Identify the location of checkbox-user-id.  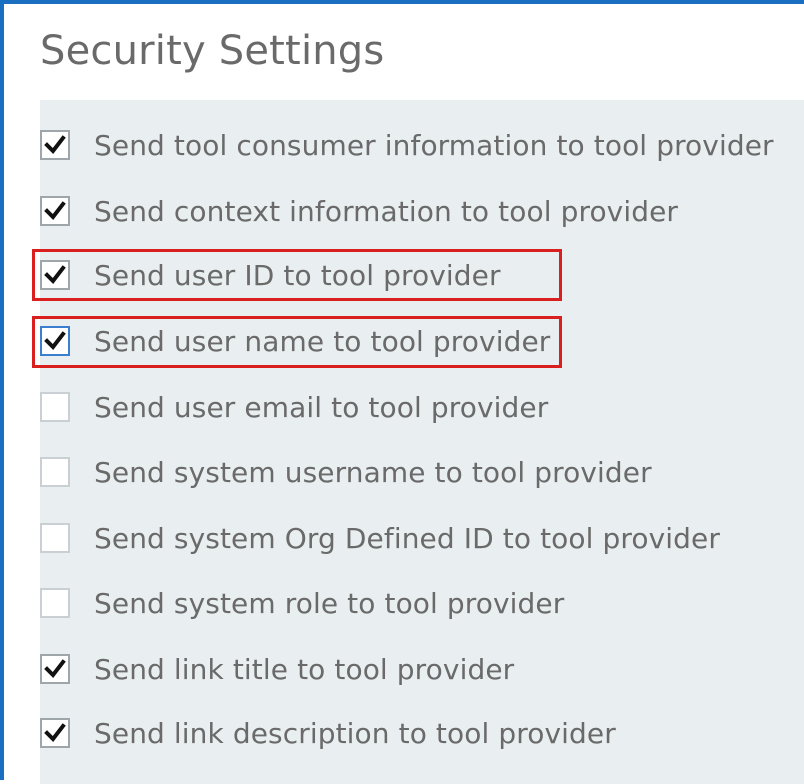
(55, 275).